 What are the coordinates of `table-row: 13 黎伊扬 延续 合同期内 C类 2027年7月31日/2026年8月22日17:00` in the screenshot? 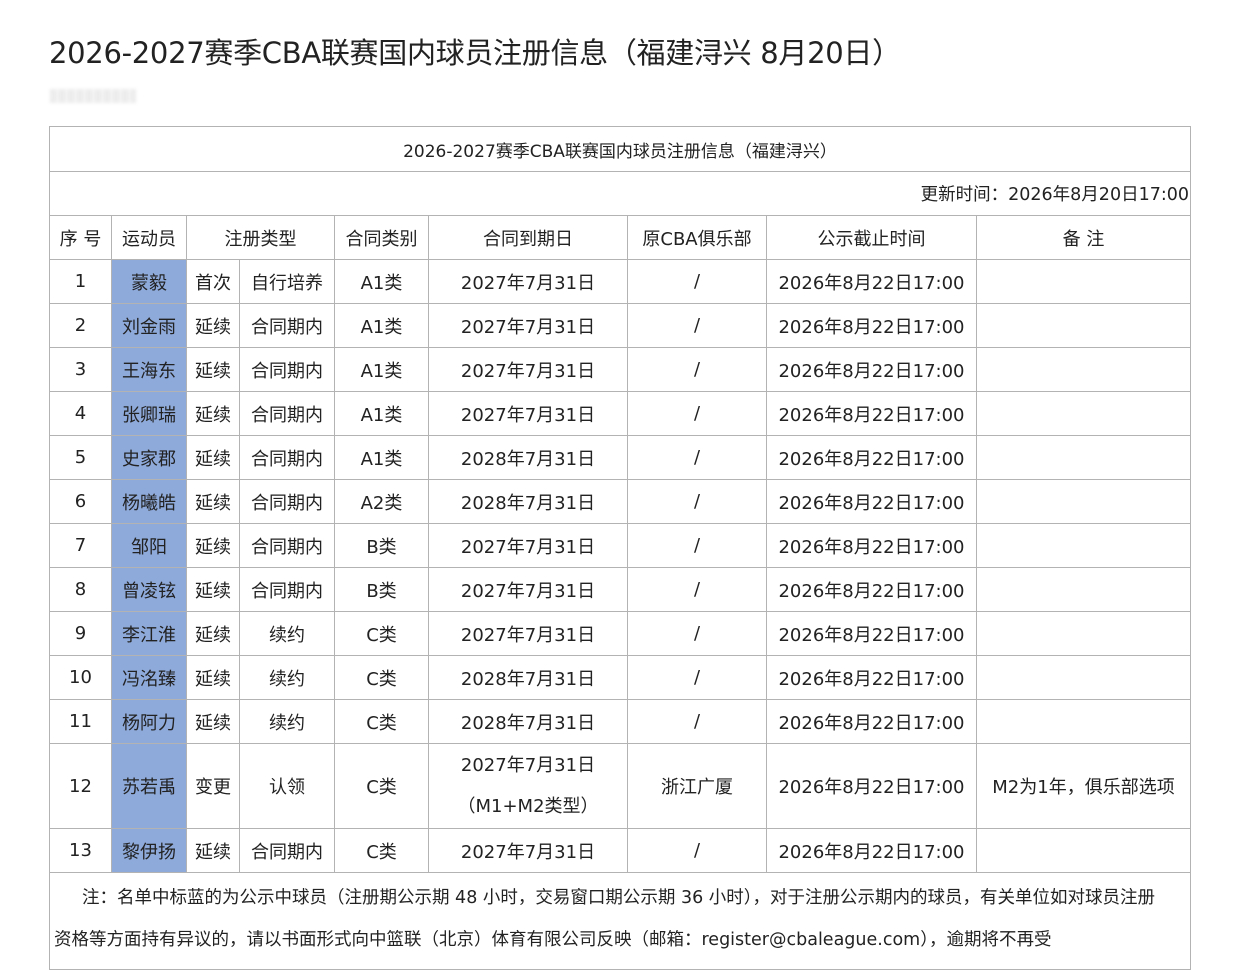 It's located at (620, 850).